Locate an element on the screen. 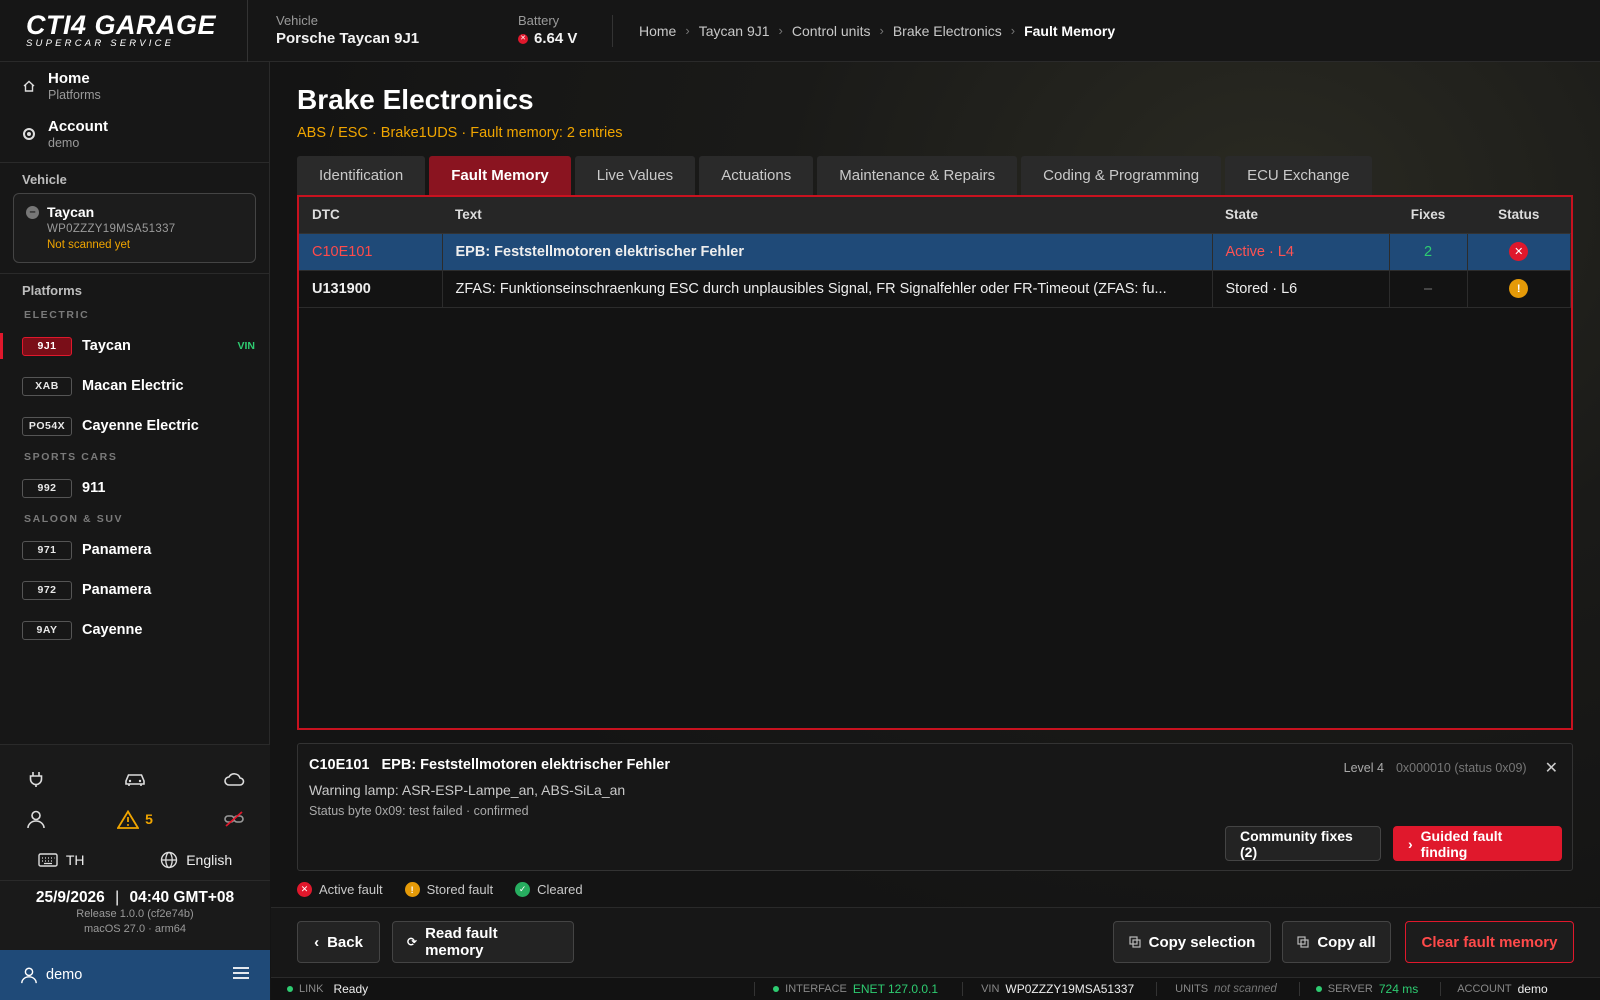 Image resolution: width=1600 pixels, height=1000 pixels. platform-item-panamera-972: 972 Panamera is located at coordinates (134, 590).